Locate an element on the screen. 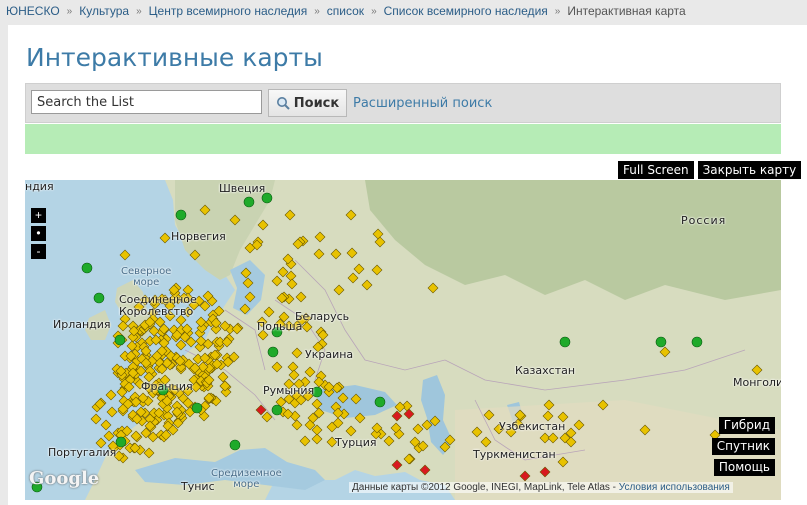  map-help-button: Помощь is located at coordinates (744, 467).